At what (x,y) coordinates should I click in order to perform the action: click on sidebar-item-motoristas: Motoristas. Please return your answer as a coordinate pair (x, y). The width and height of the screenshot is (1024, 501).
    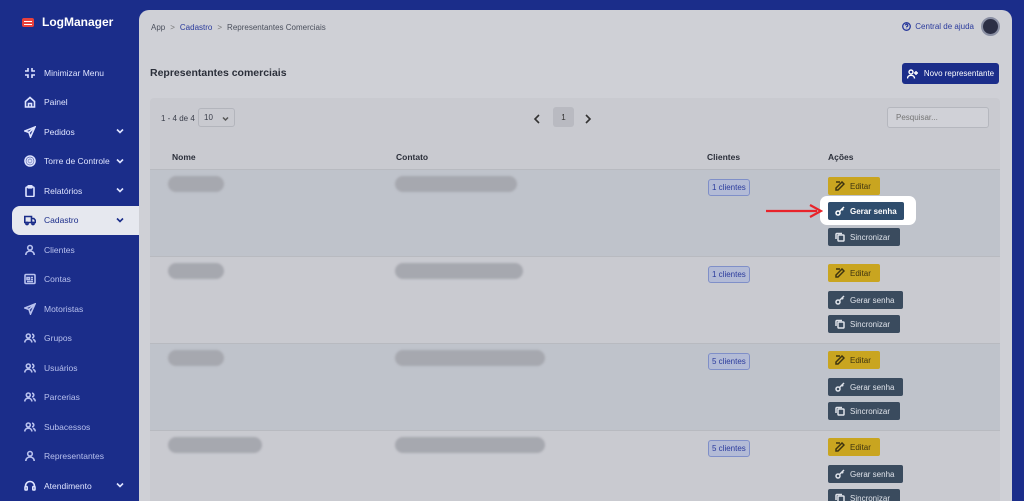
    Looking at the image, I should click on (69, 309).